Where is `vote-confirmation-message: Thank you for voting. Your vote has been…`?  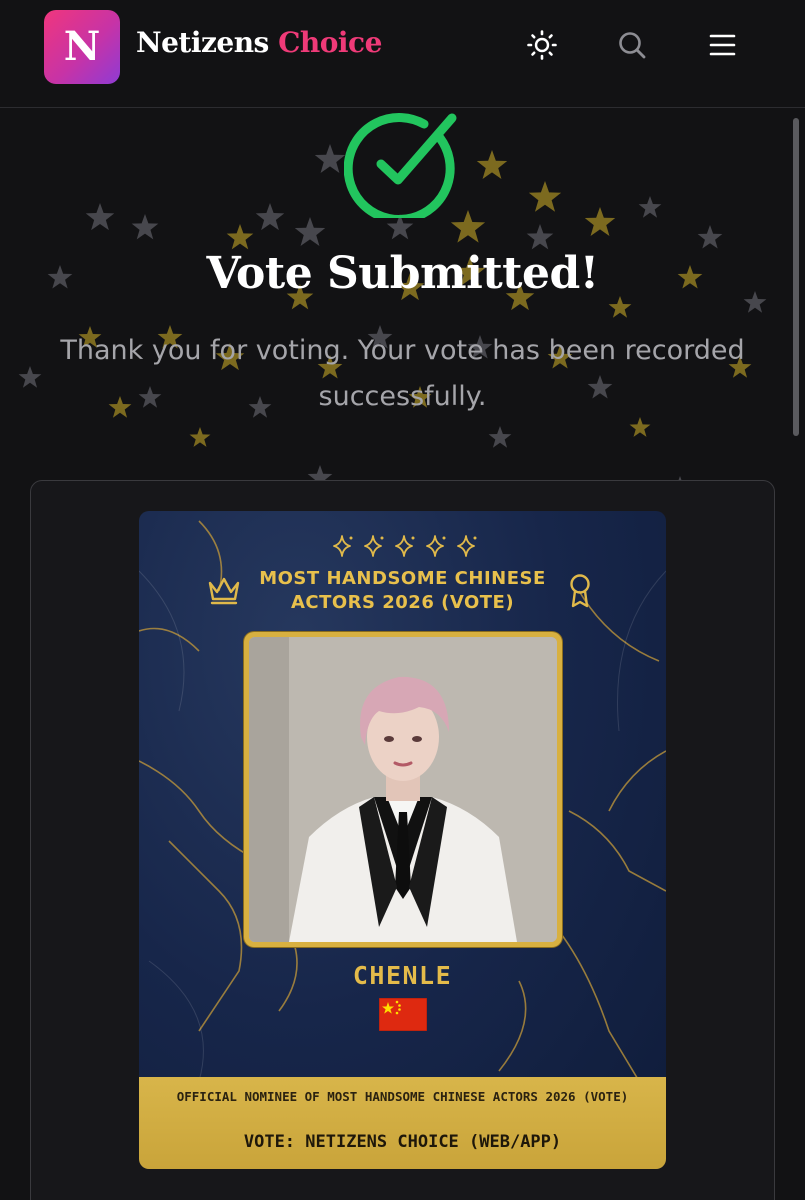 vote-confirmation-message: Thank you for voting. Your vote has been… is located at coordinates (402, 373).